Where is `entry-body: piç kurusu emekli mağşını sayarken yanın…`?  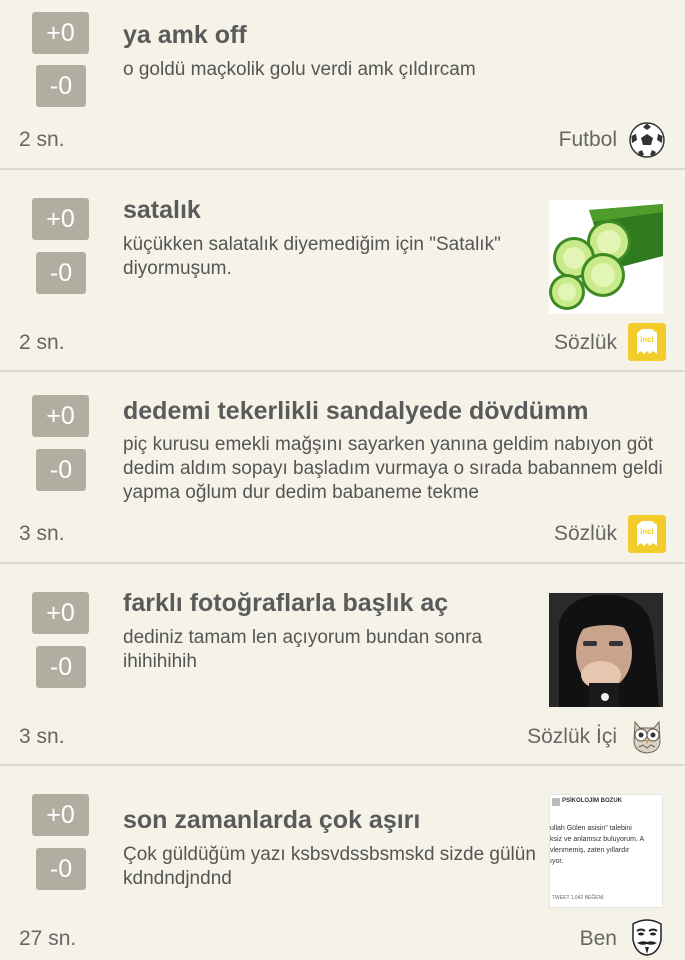
entry-body: piç kurusu emekli mağşını sayarken yanın… is located at coordinates (393, 468).